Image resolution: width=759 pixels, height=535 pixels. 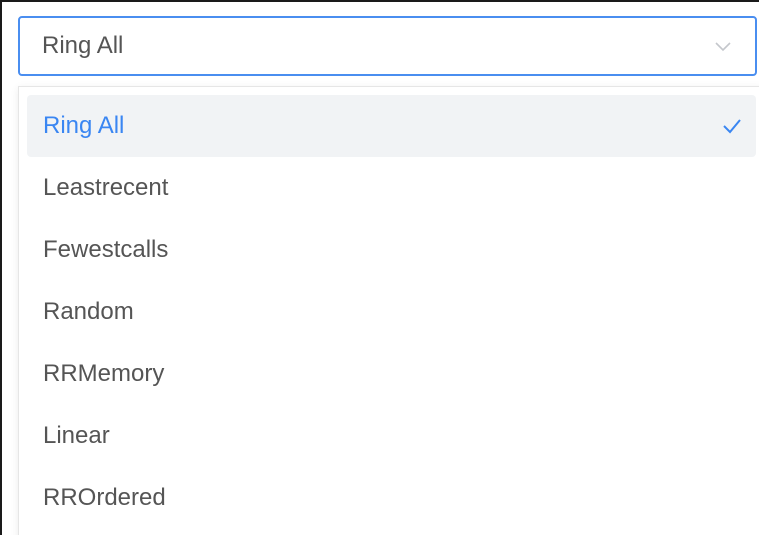 I want to click on select-value: Ring All, so click(x=83, y=45).